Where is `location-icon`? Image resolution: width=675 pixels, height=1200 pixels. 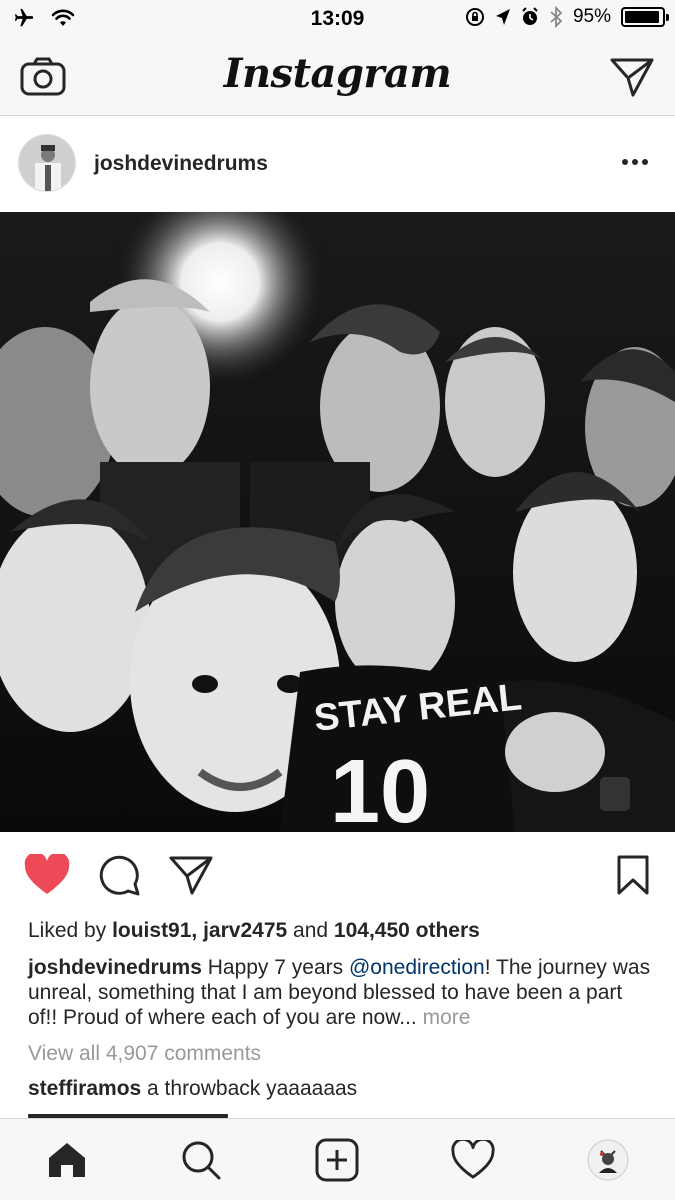 location-icon is located at coordinates (502, 17).